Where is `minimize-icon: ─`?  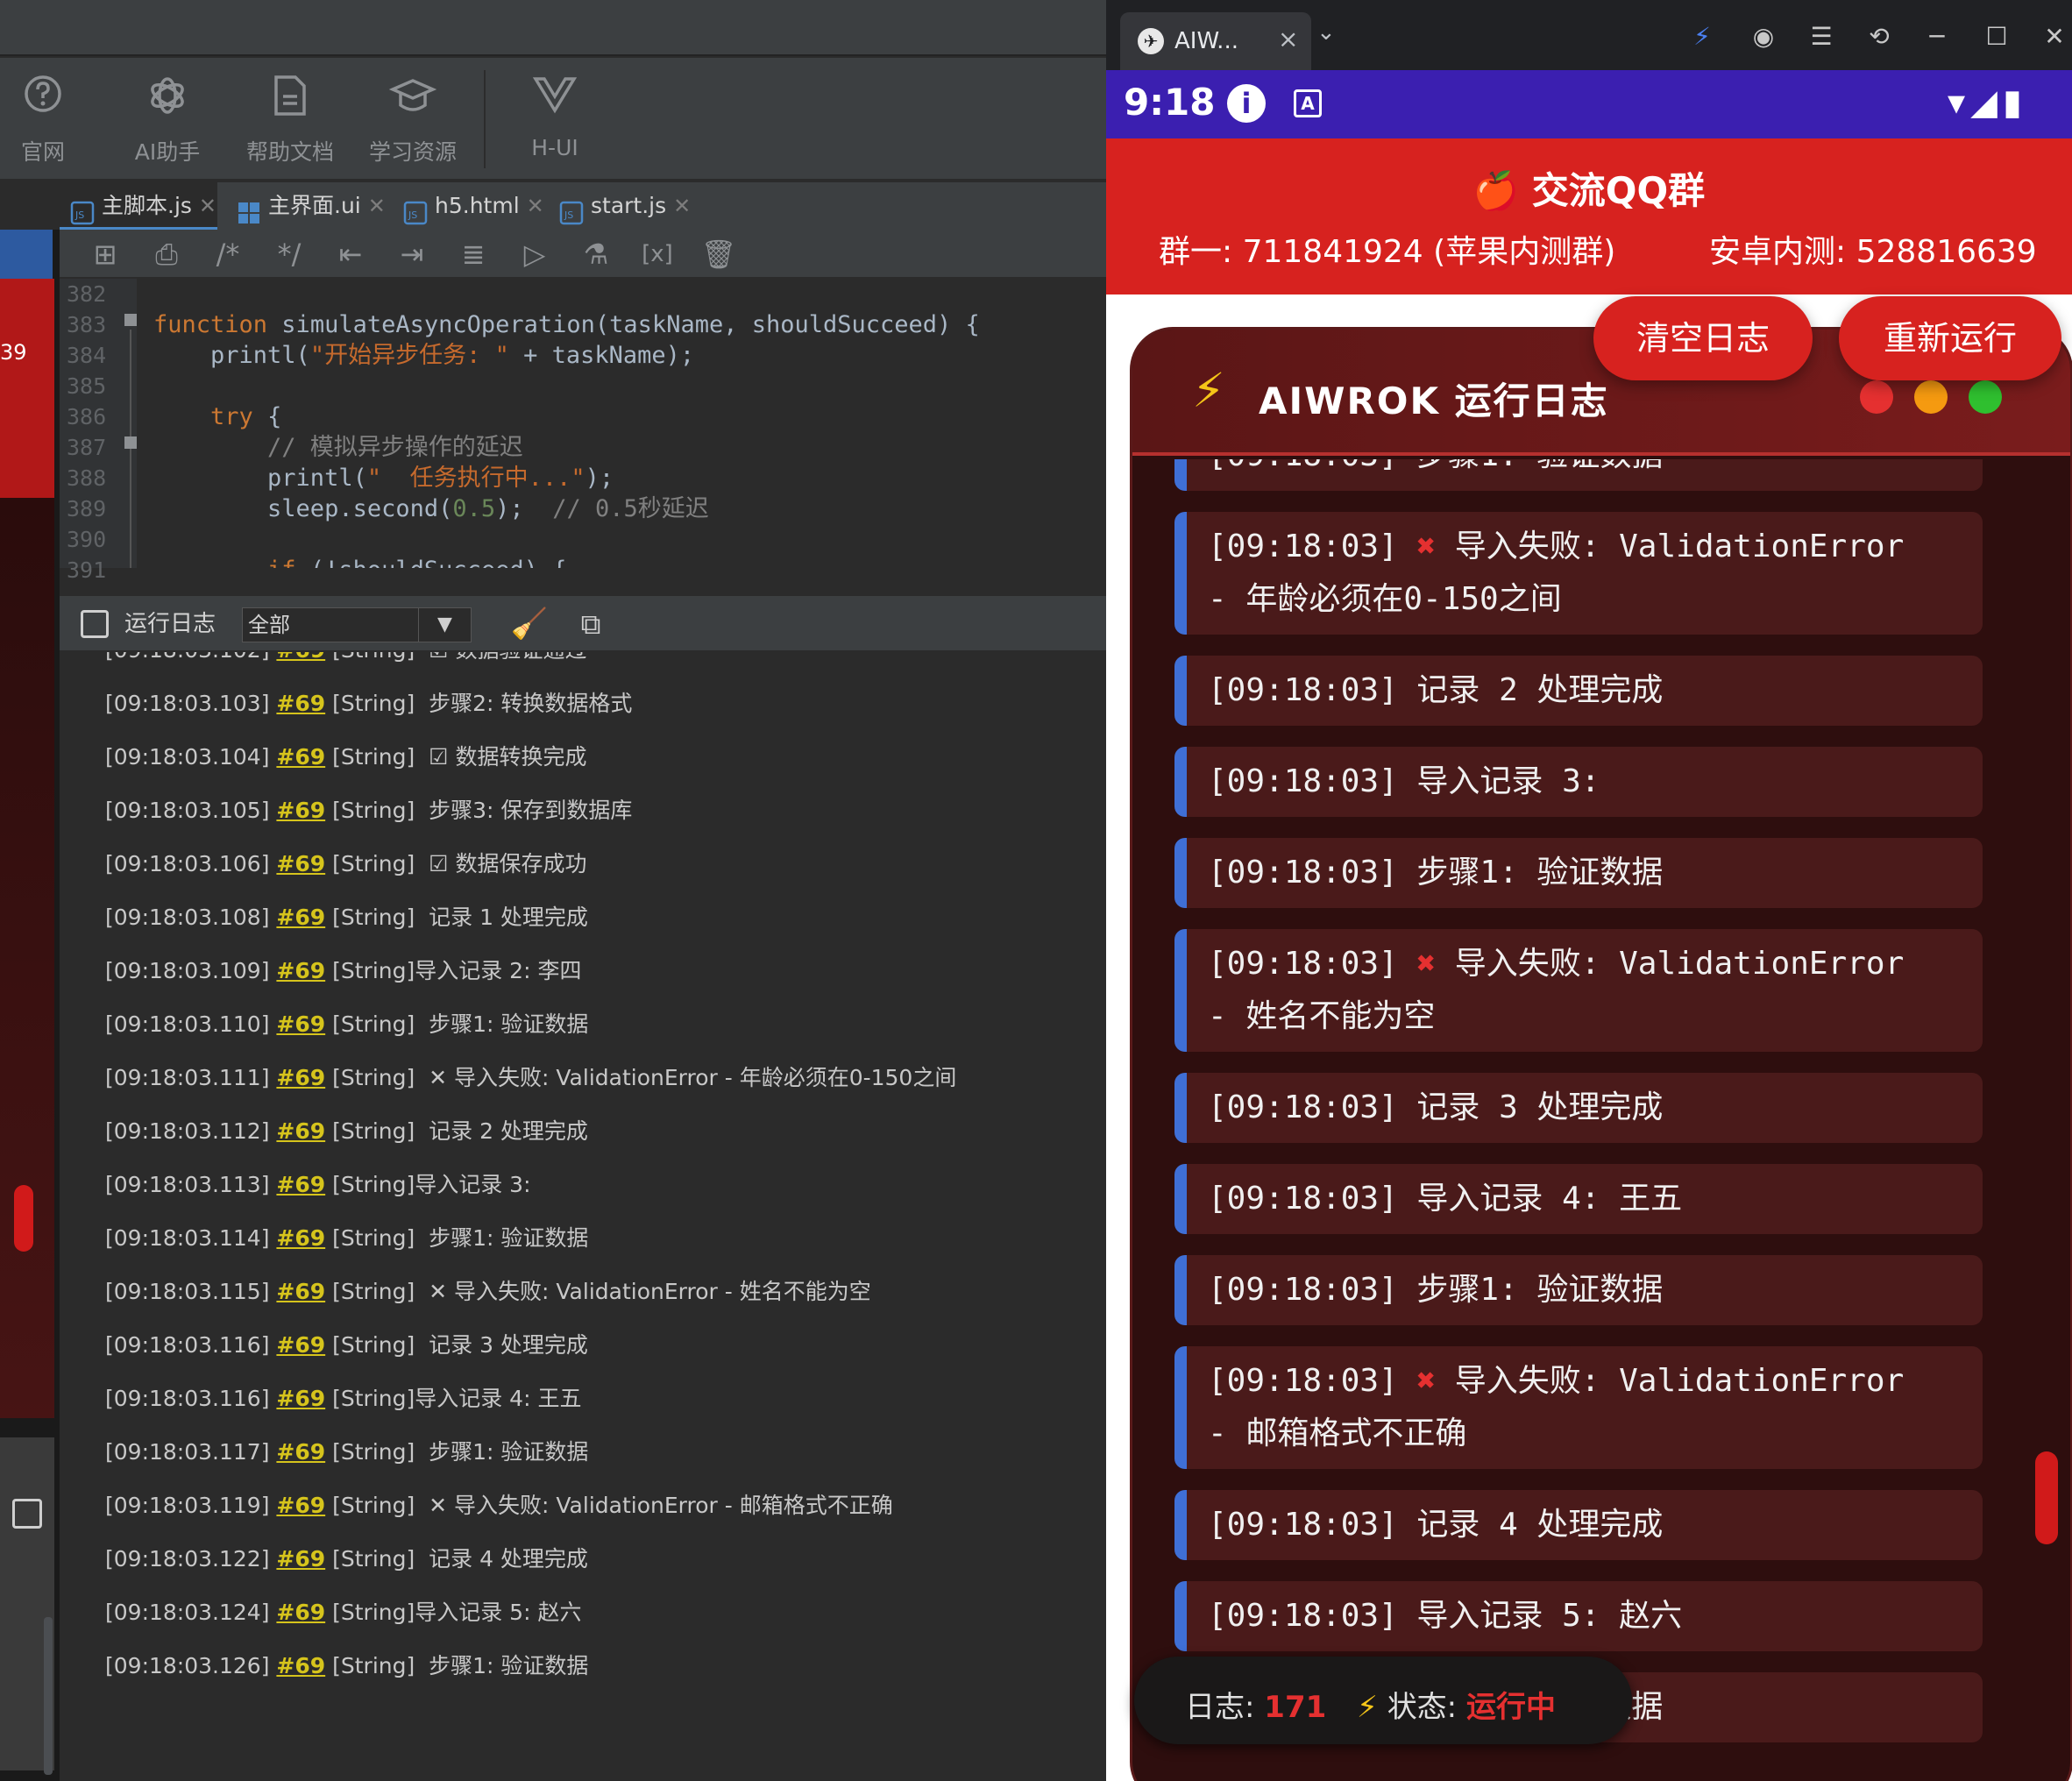
minimize-icon: ─ is located at coordinates (1937, 37).